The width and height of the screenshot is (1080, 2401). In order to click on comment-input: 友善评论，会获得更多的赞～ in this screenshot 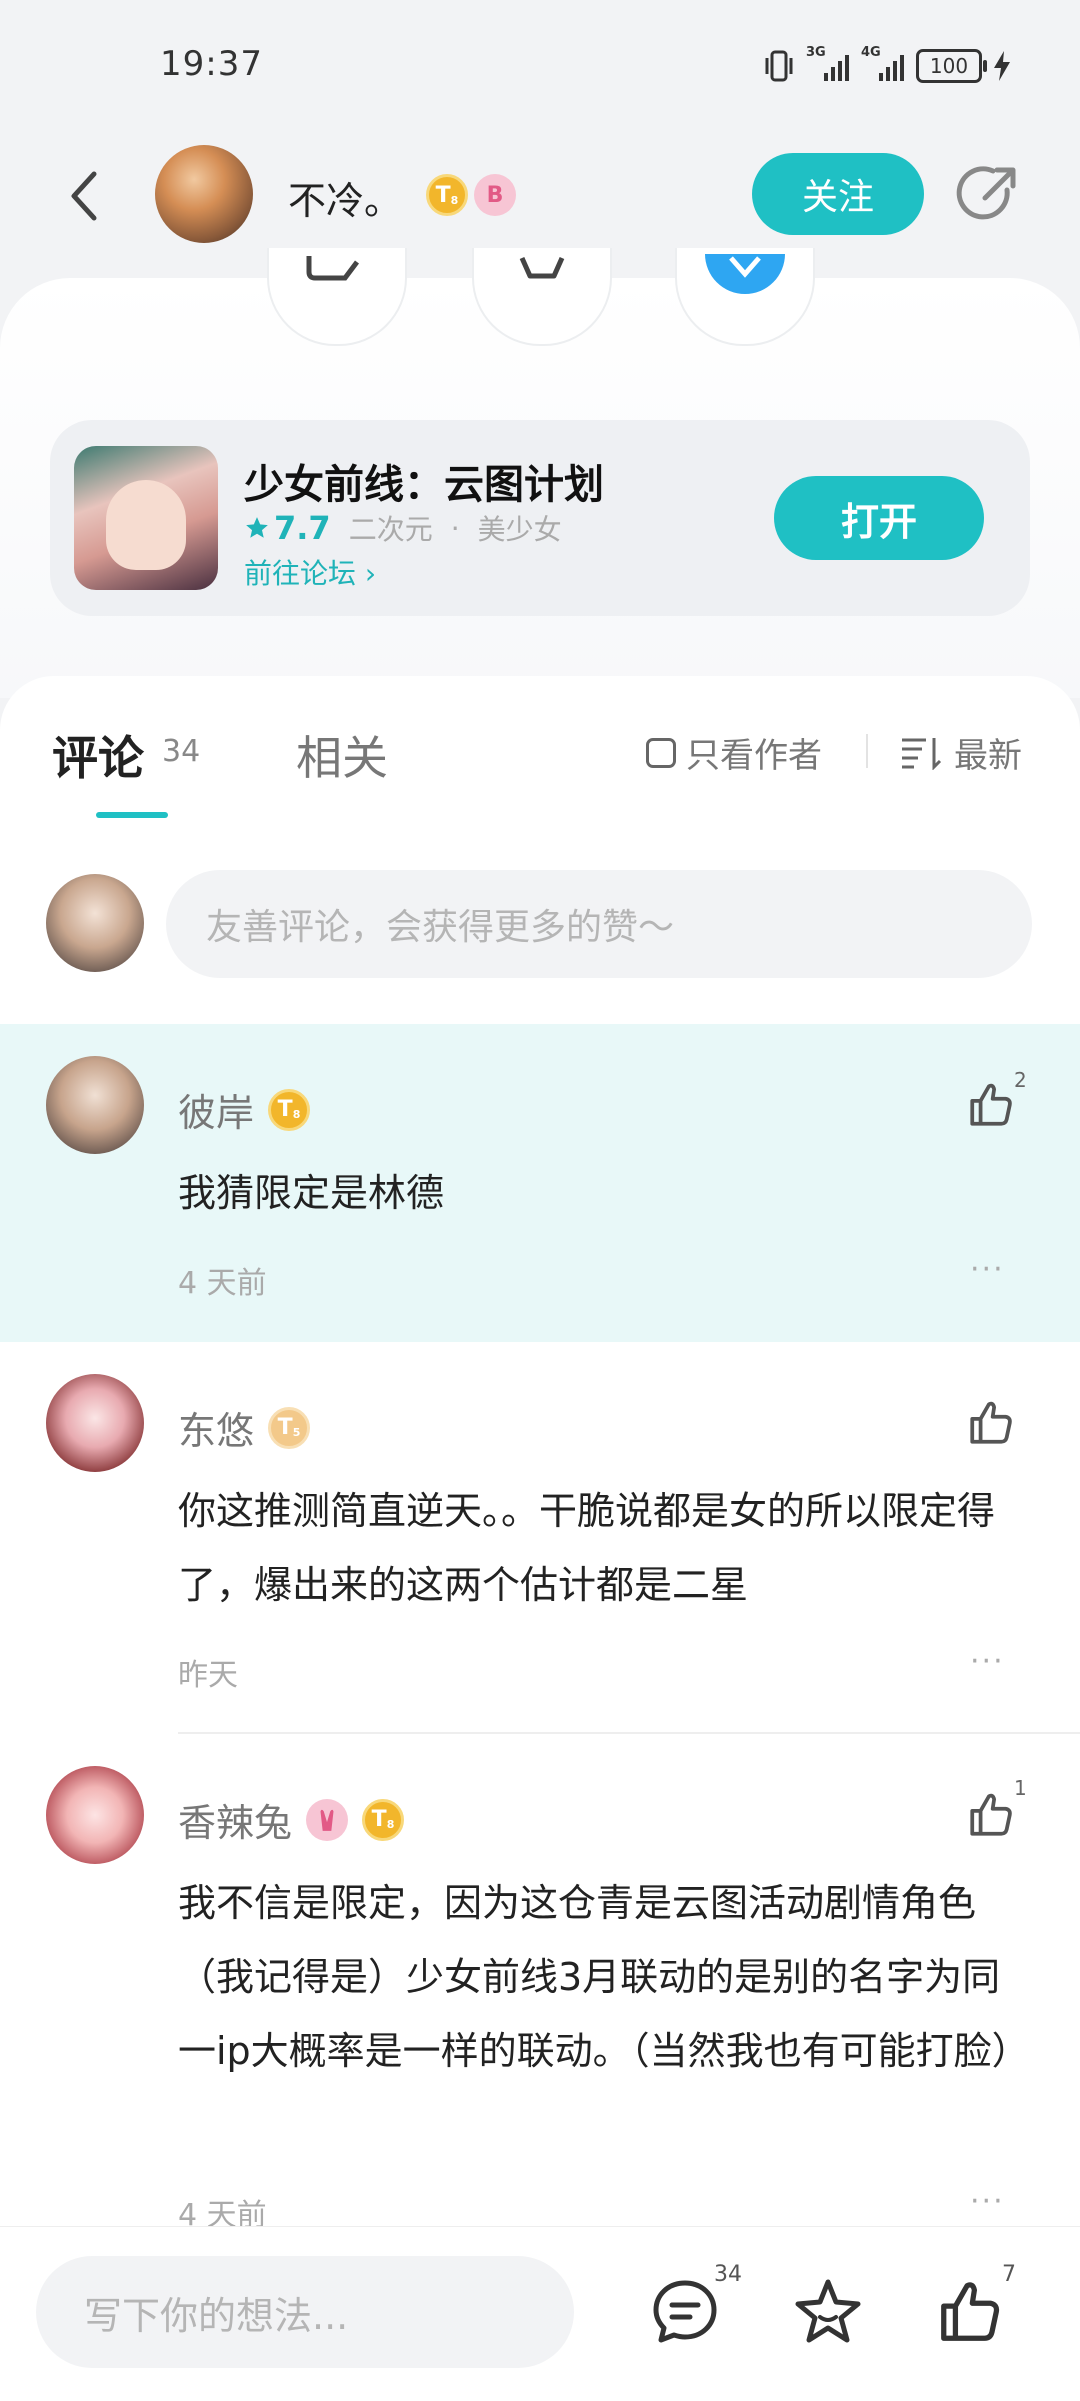, I will do `click(599, 924)`.